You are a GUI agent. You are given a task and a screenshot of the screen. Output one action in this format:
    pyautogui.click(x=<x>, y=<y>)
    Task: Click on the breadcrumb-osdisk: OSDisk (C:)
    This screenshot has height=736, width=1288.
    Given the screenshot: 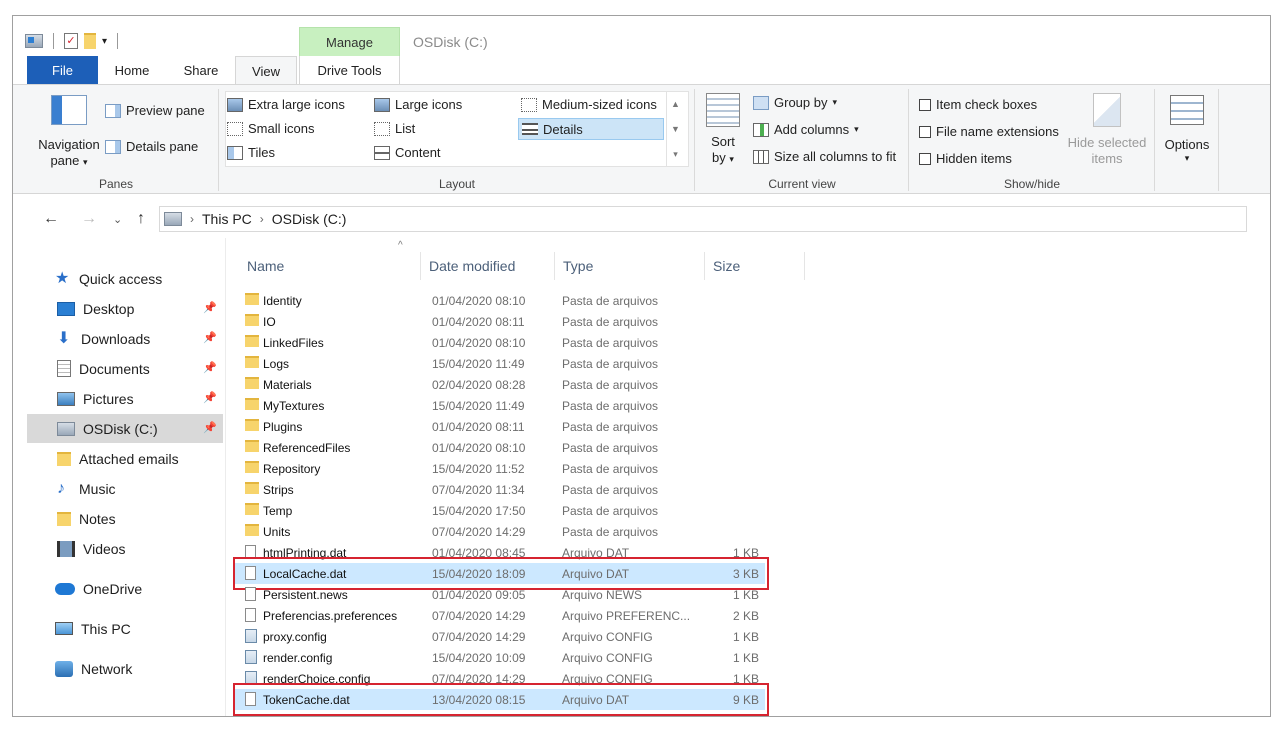 What is the action you would take?
    pyautogui.click(x=309, y=219)
    